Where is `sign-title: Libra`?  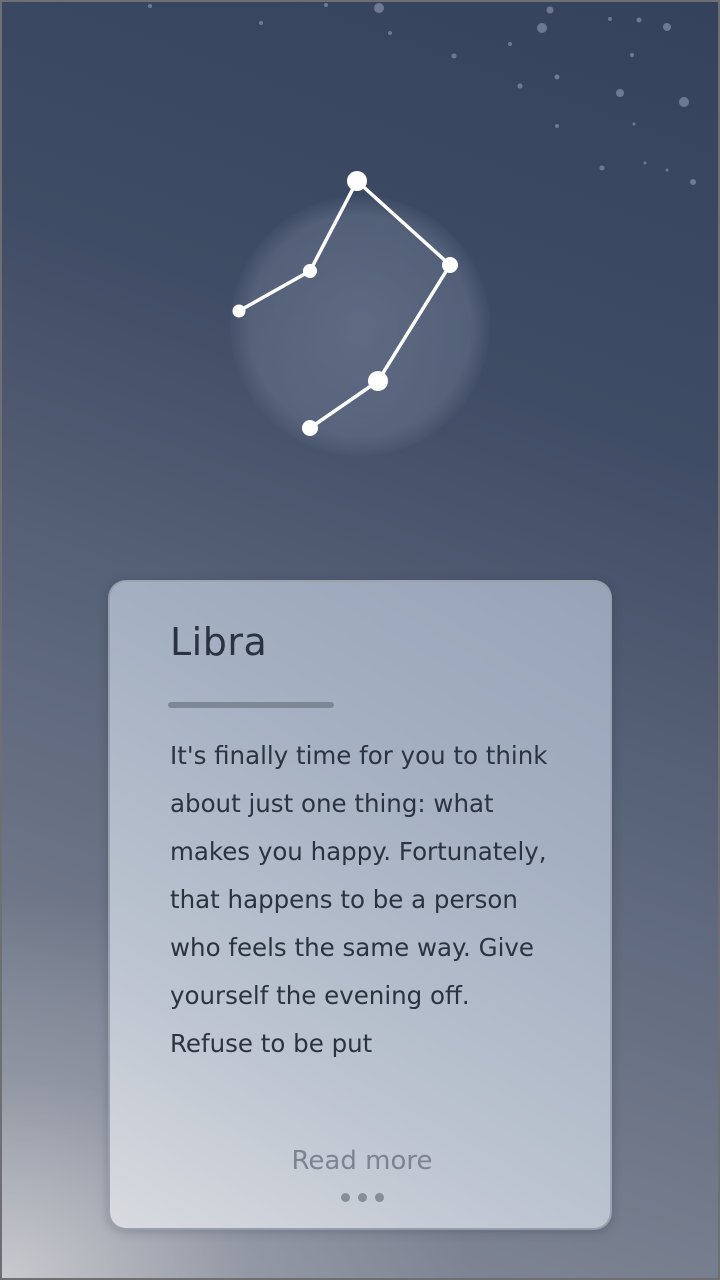 sign-title: Libra is located at coordinates (219, 642).